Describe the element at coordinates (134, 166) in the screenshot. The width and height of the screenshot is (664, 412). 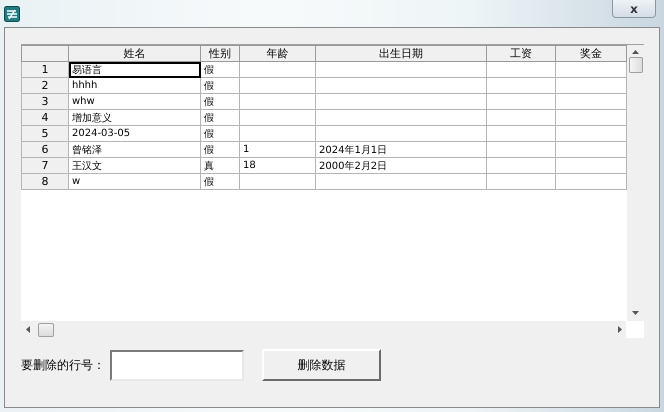
I see `table-cell: 王汉文` at that location.